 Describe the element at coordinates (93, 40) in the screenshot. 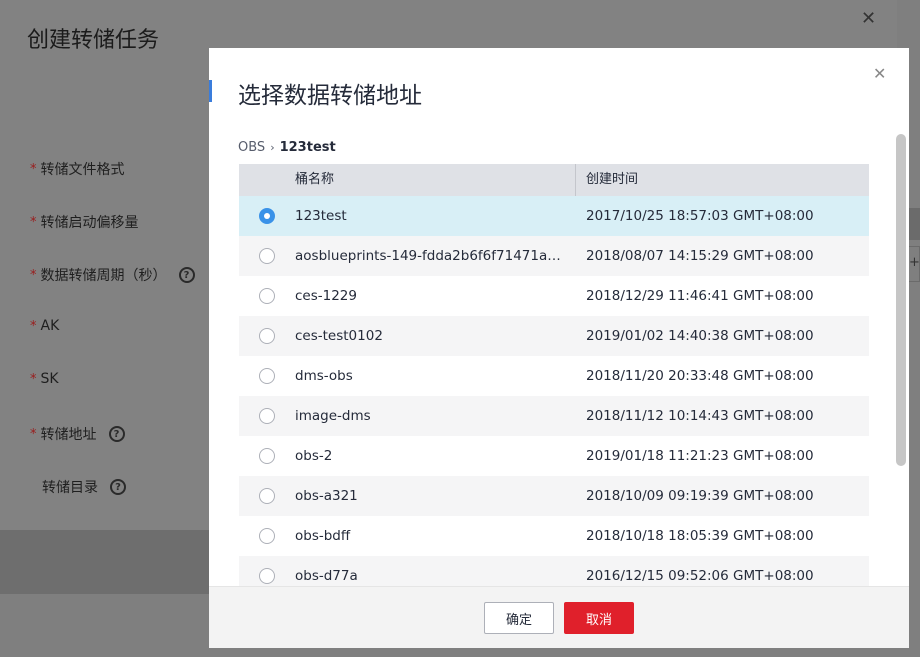

I see `background-dialog-title: 创建转储任务` at that location.